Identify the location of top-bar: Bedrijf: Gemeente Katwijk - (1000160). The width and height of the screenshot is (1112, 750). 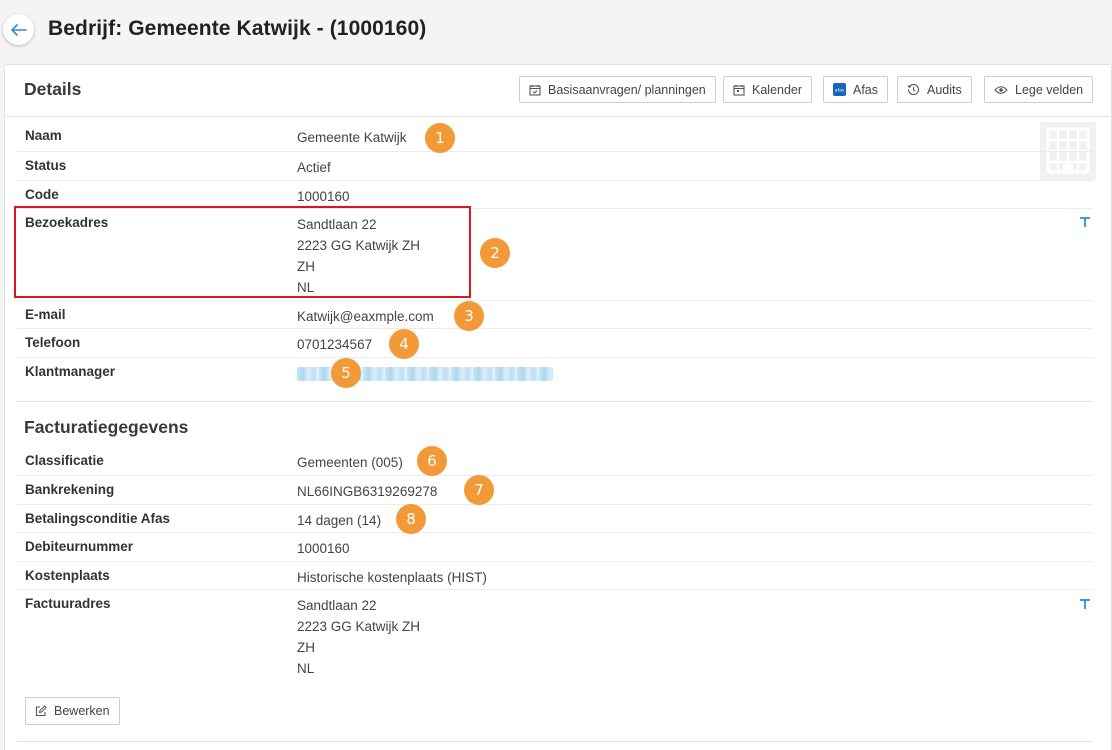
(556, 31).